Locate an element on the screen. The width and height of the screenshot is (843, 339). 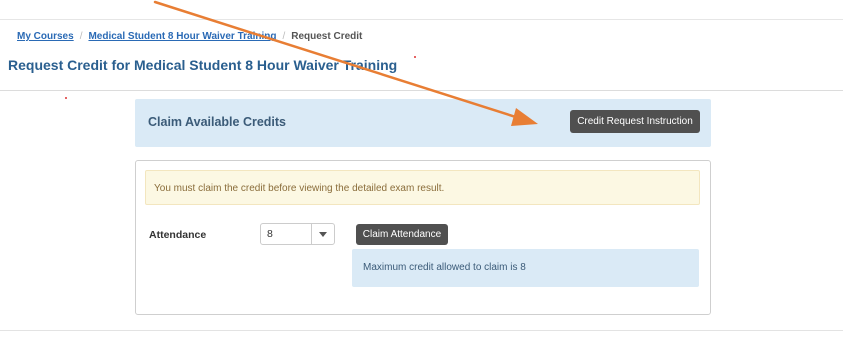
credit-request-instruction-button: Credit Request Instruction is located at coordinates (635, 121).